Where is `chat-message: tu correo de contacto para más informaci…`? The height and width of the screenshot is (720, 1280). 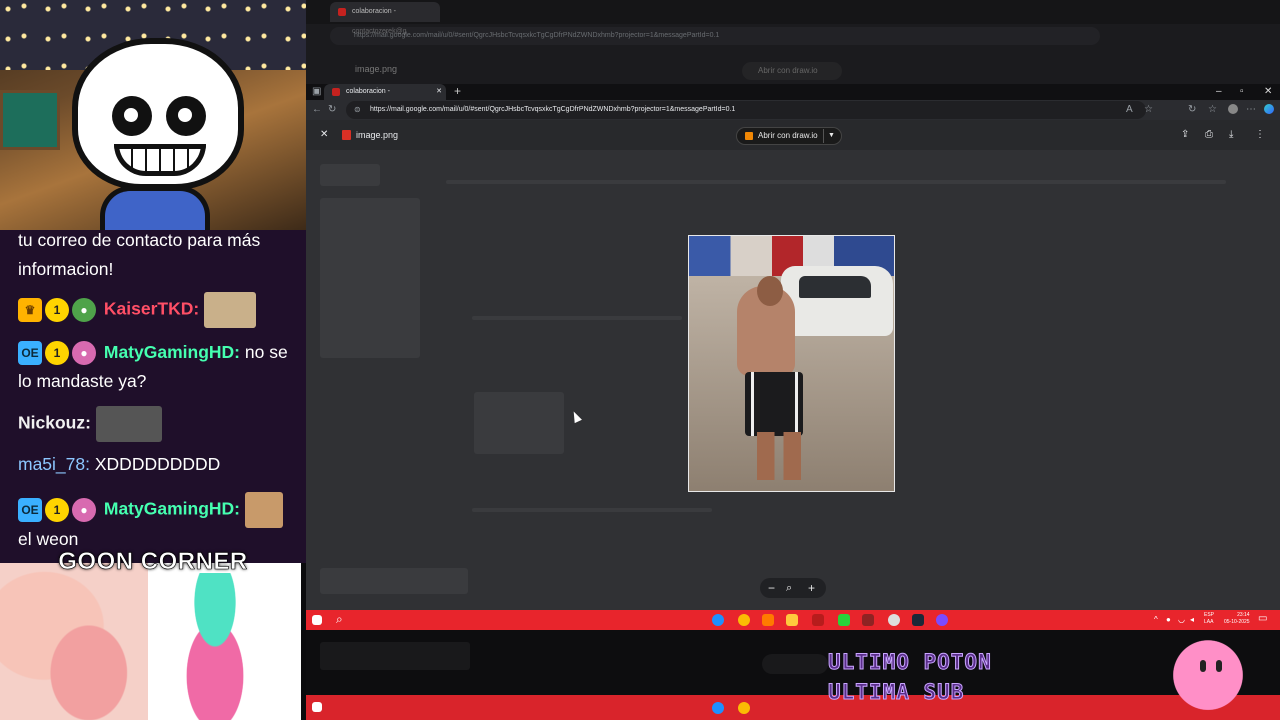
chat-message: tu correo de contacto para más informaci… is located at coordinates (139, 254).